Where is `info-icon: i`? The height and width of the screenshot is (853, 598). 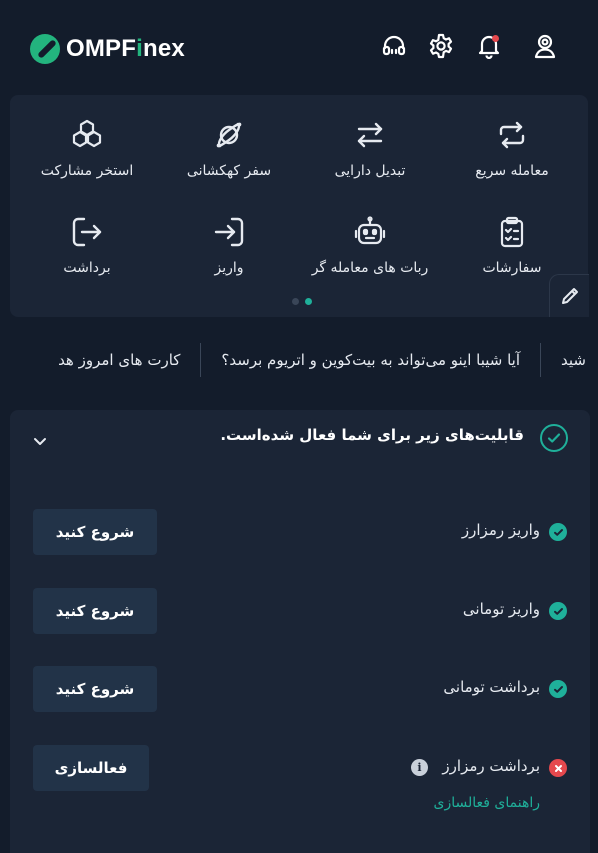
info-icon: i is located at coordinates (419, 767).